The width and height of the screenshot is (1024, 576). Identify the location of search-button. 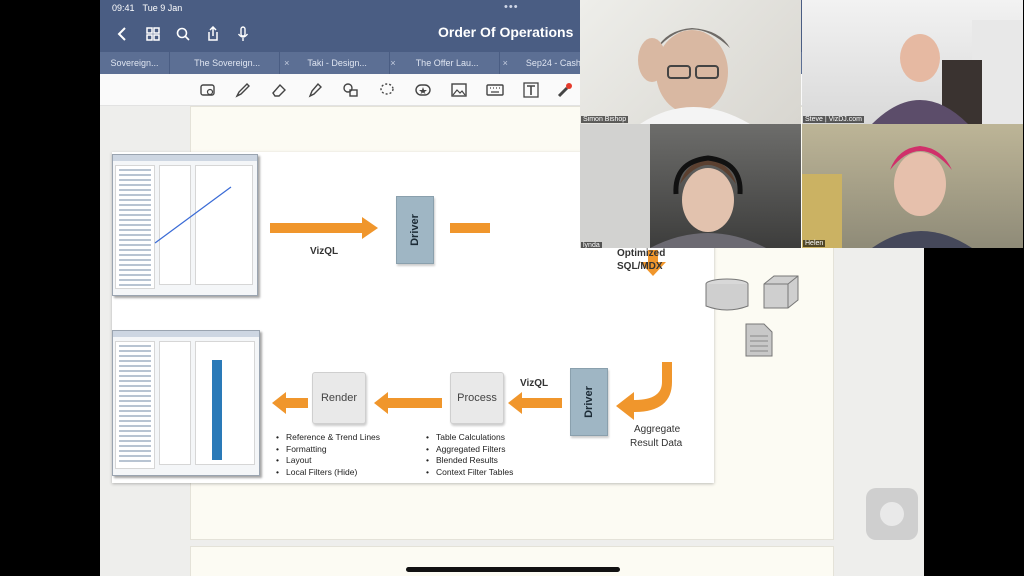
(183, 34).